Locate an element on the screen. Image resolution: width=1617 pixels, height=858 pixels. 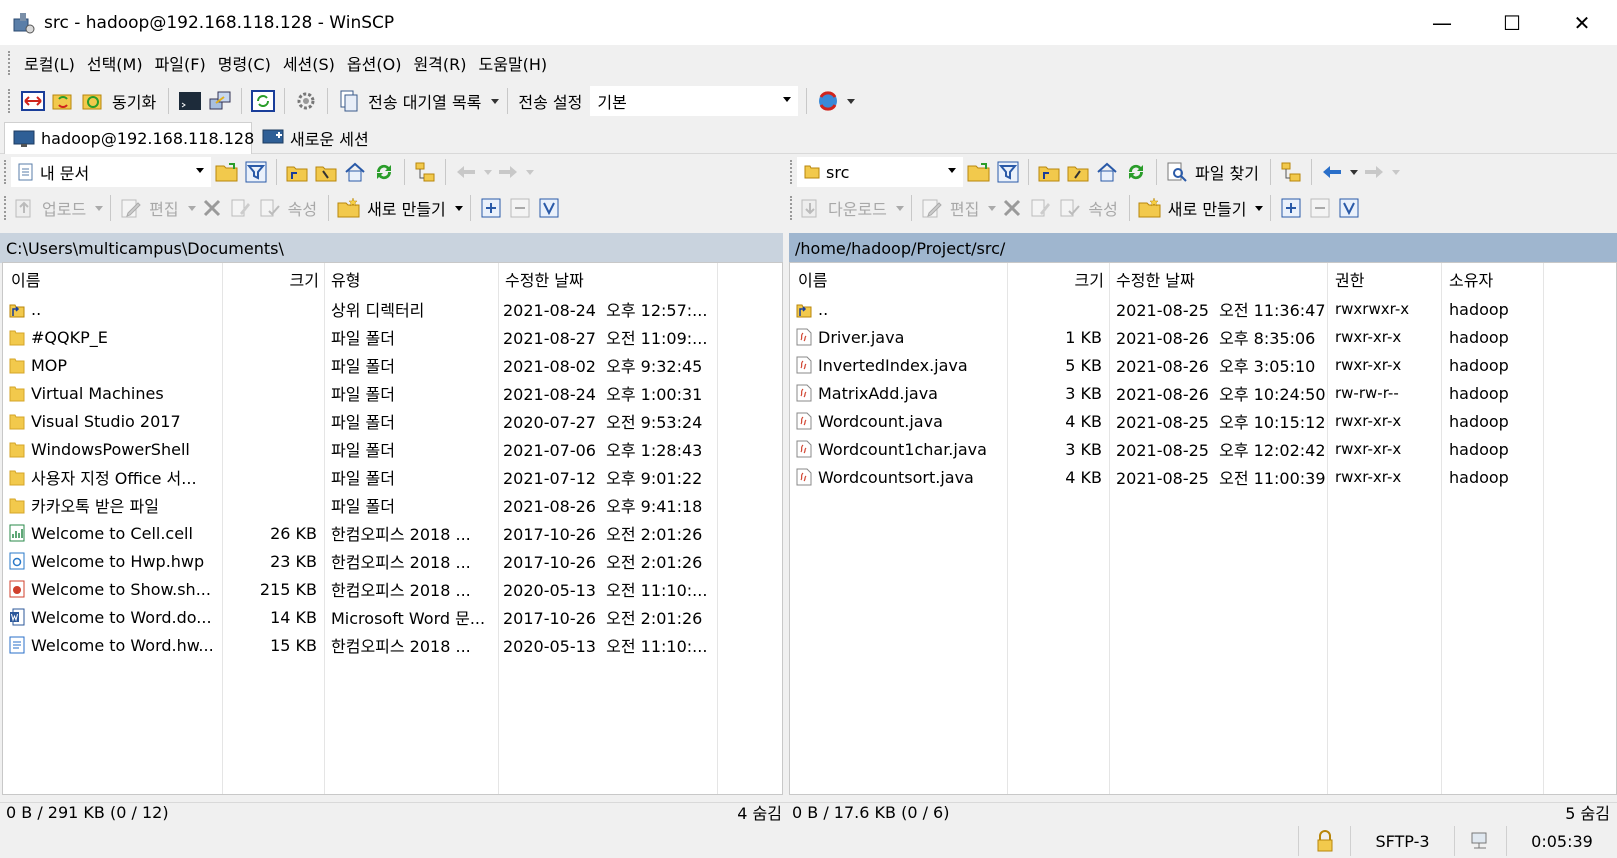
terminal-icon is located at coordinates (190, 101).